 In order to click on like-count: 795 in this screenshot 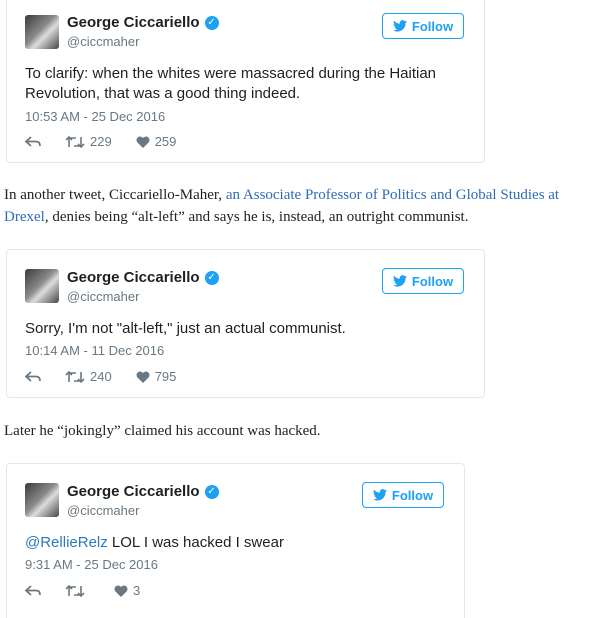, I will do `click(165, 376)`.